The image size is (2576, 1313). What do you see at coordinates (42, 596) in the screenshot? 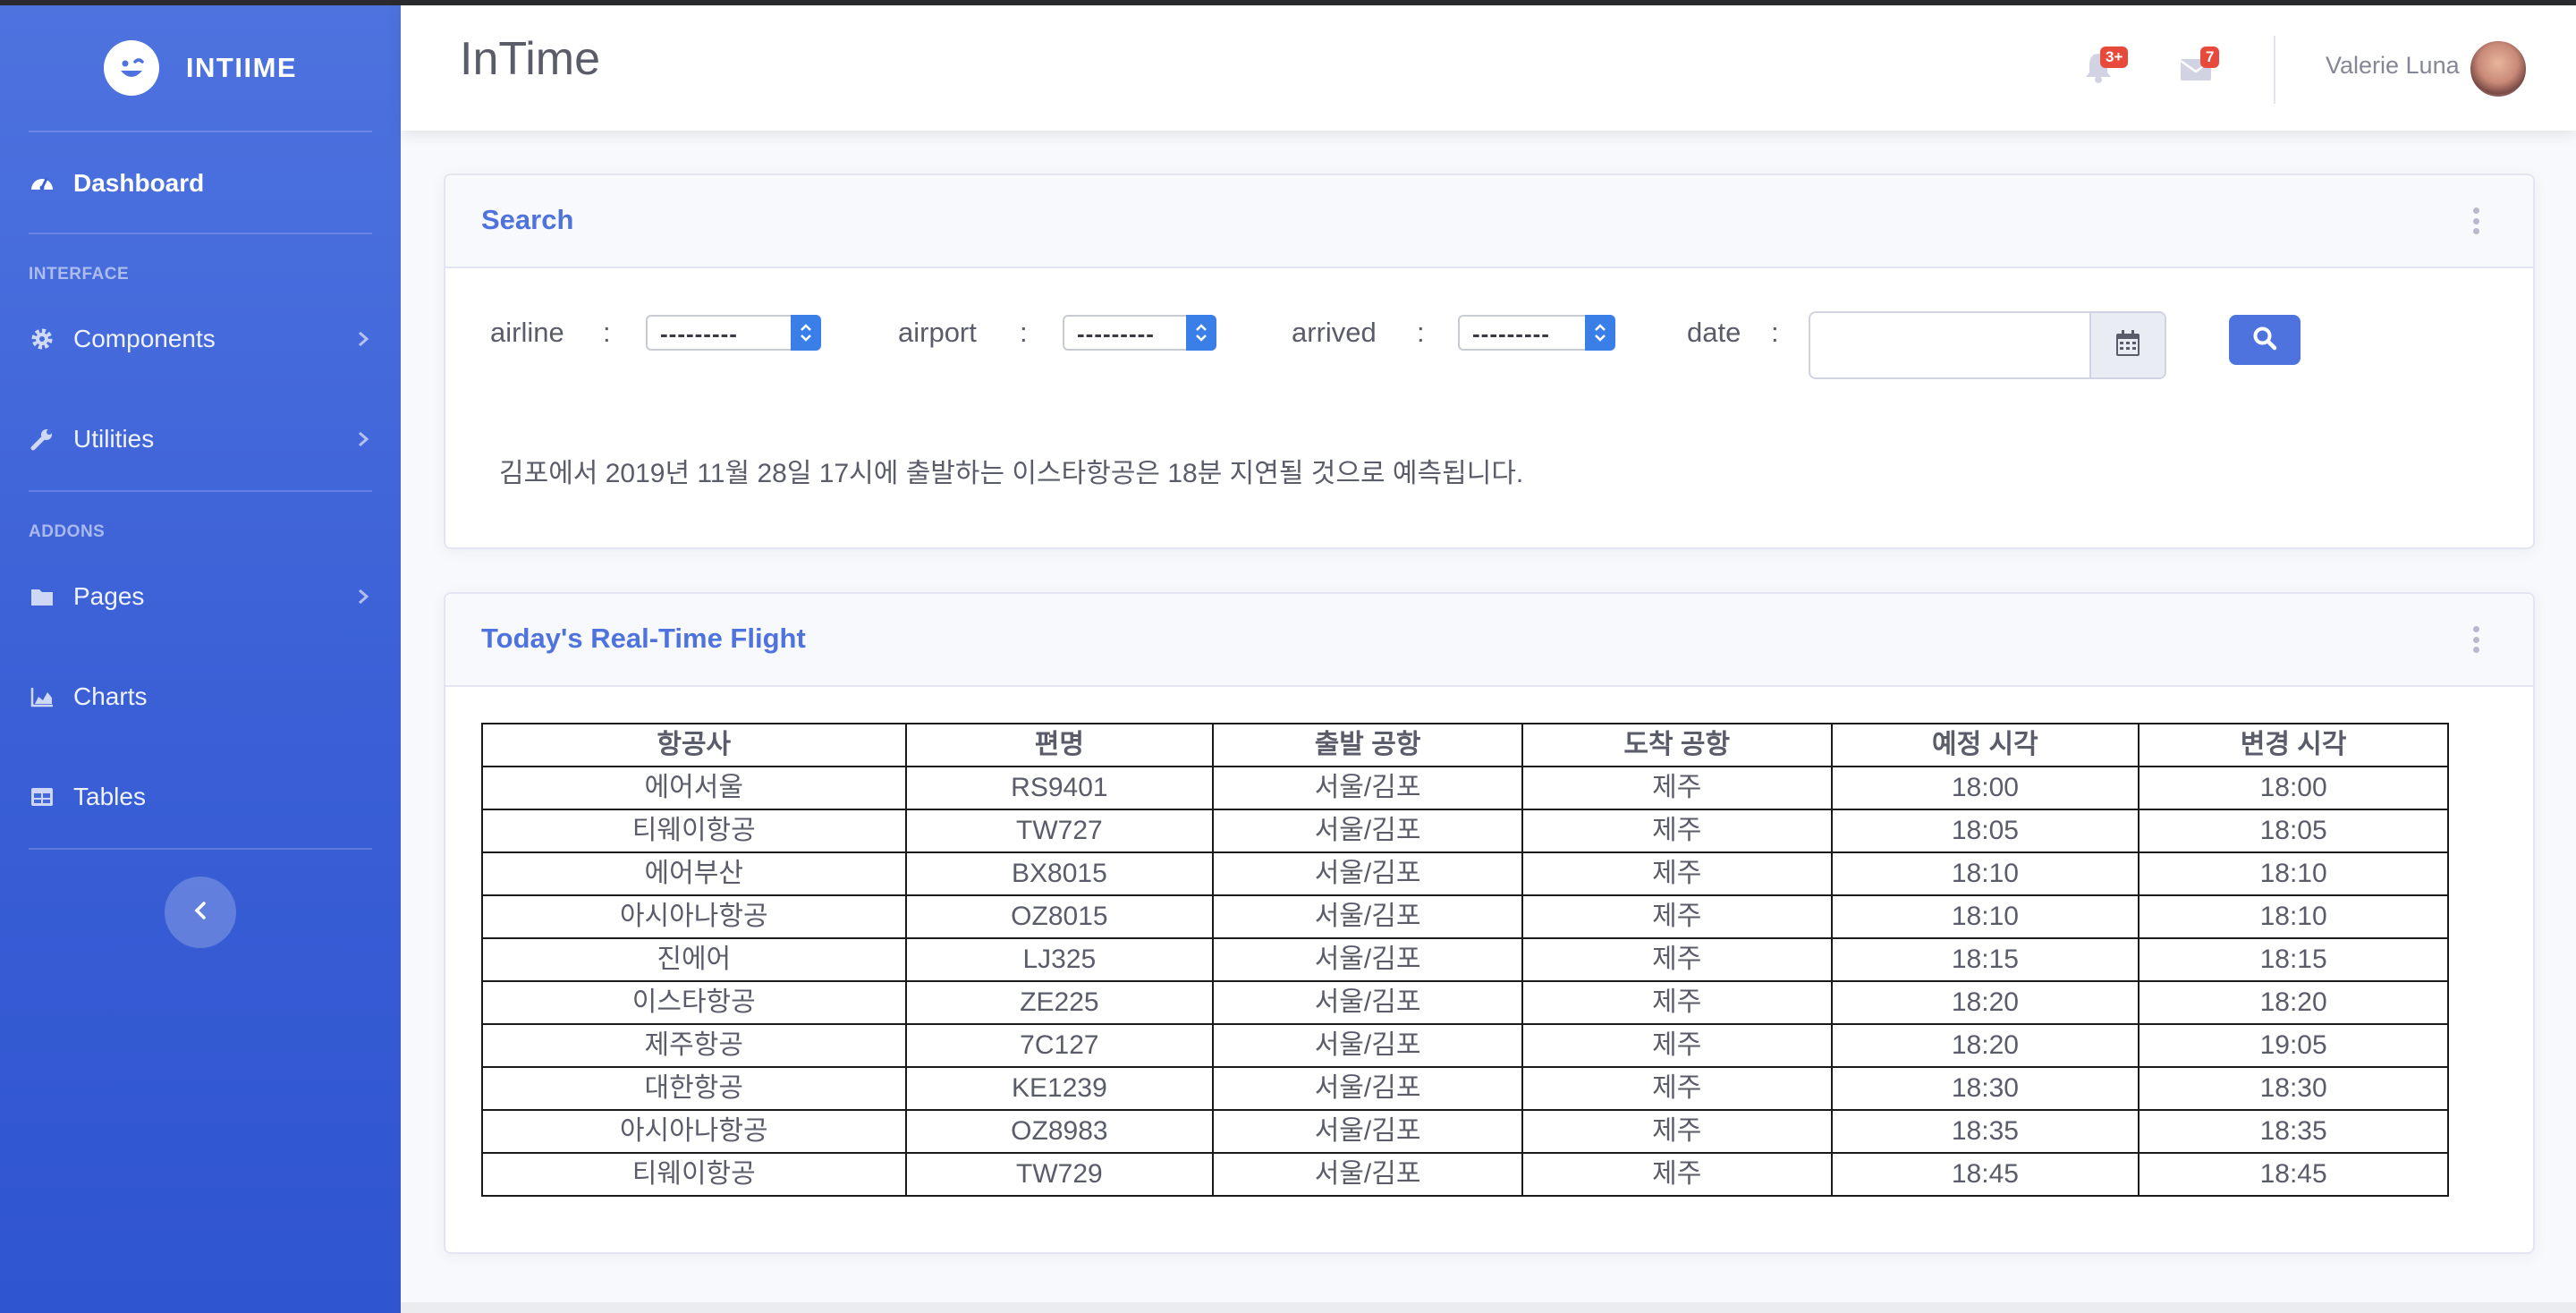
I see `folder-icon` at bounding box center [42, 596].